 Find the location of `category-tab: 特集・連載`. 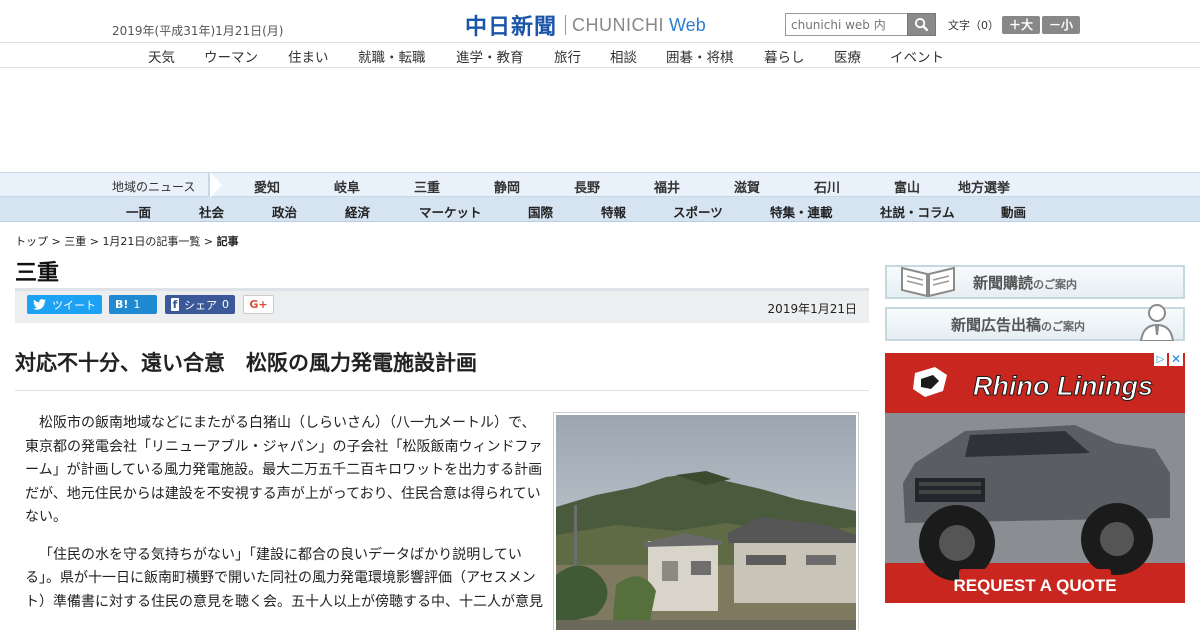

category-tab: 特集・連載 is located at coordinates (801, 211).